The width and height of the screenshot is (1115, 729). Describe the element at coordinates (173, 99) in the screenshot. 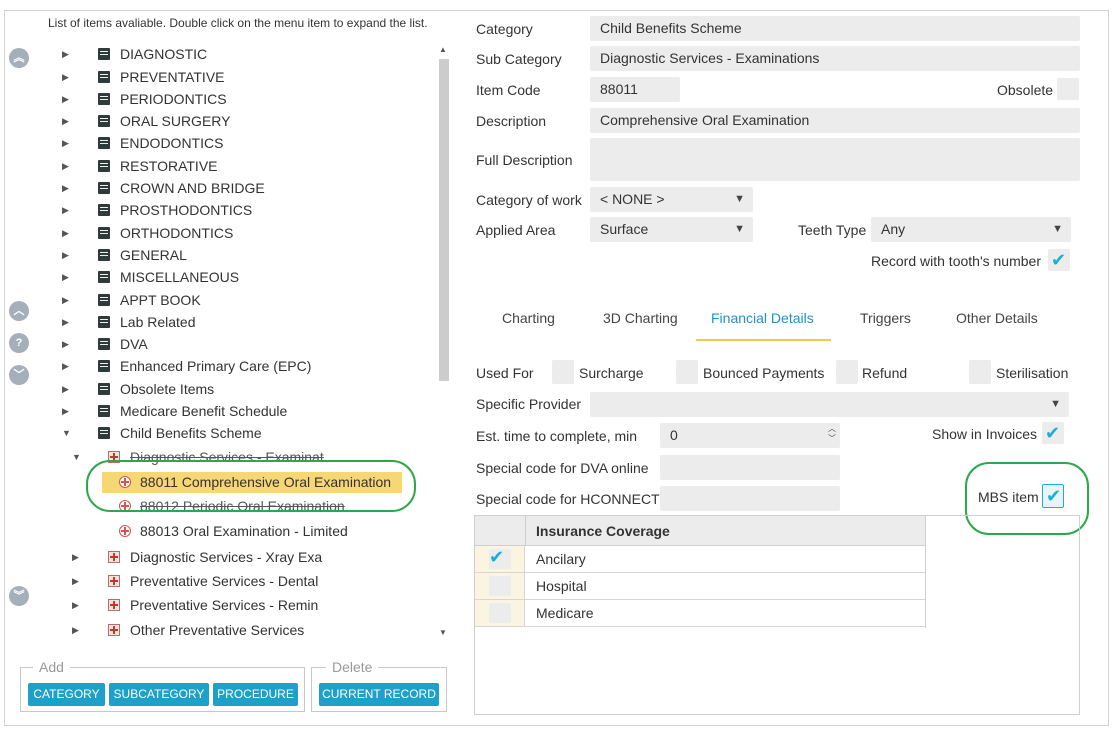

I see `tree-category-label: PERIODONTICS` at that location.